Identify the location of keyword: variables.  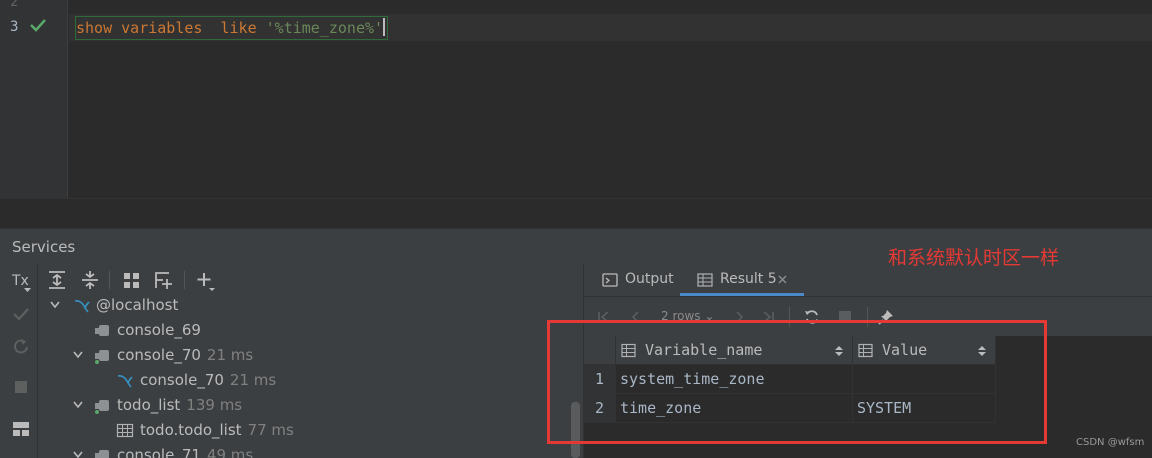
(162, 28).